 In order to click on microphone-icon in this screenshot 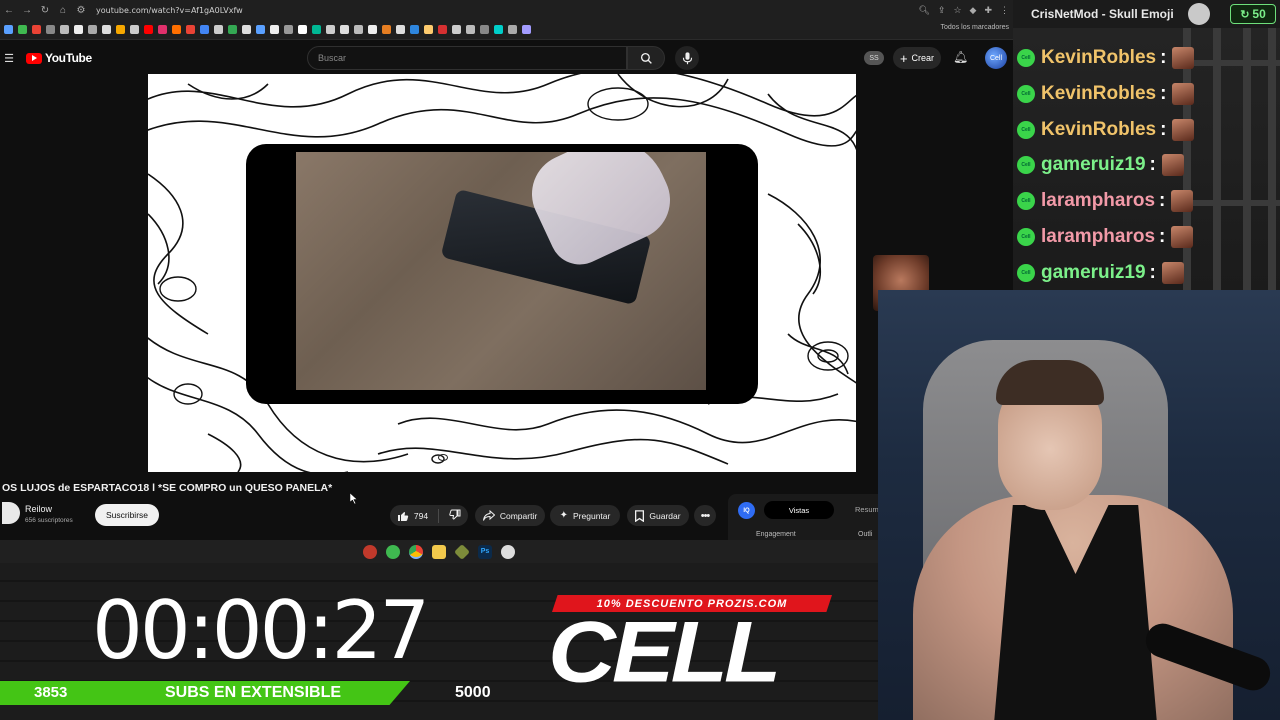, I will do `click(687, 57)`.